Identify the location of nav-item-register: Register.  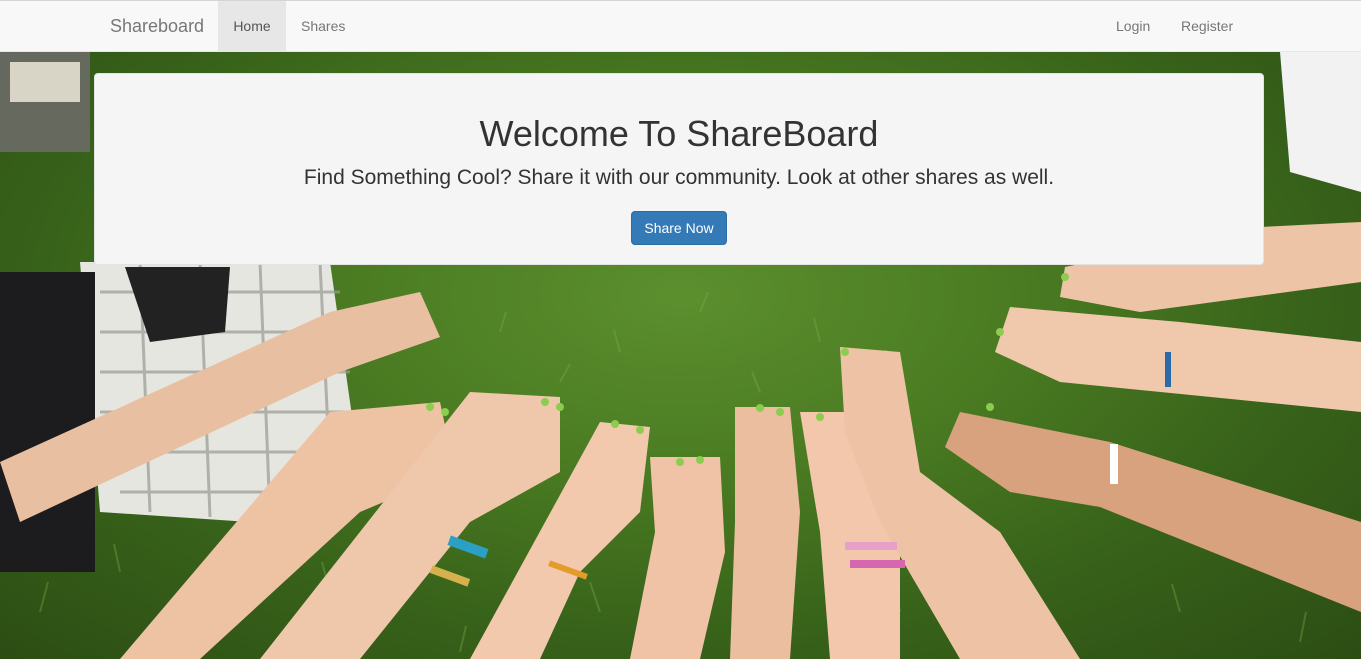
(1207, 26).